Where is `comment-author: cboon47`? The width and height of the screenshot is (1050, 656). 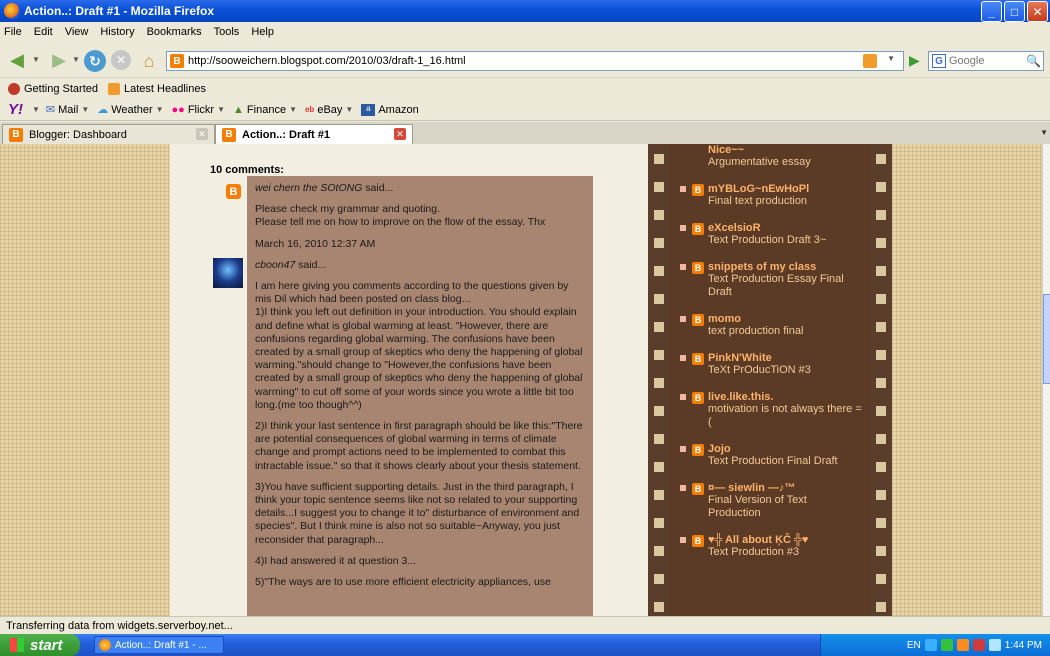
comment-author: cboon47 is located at coordinates (275, 265).